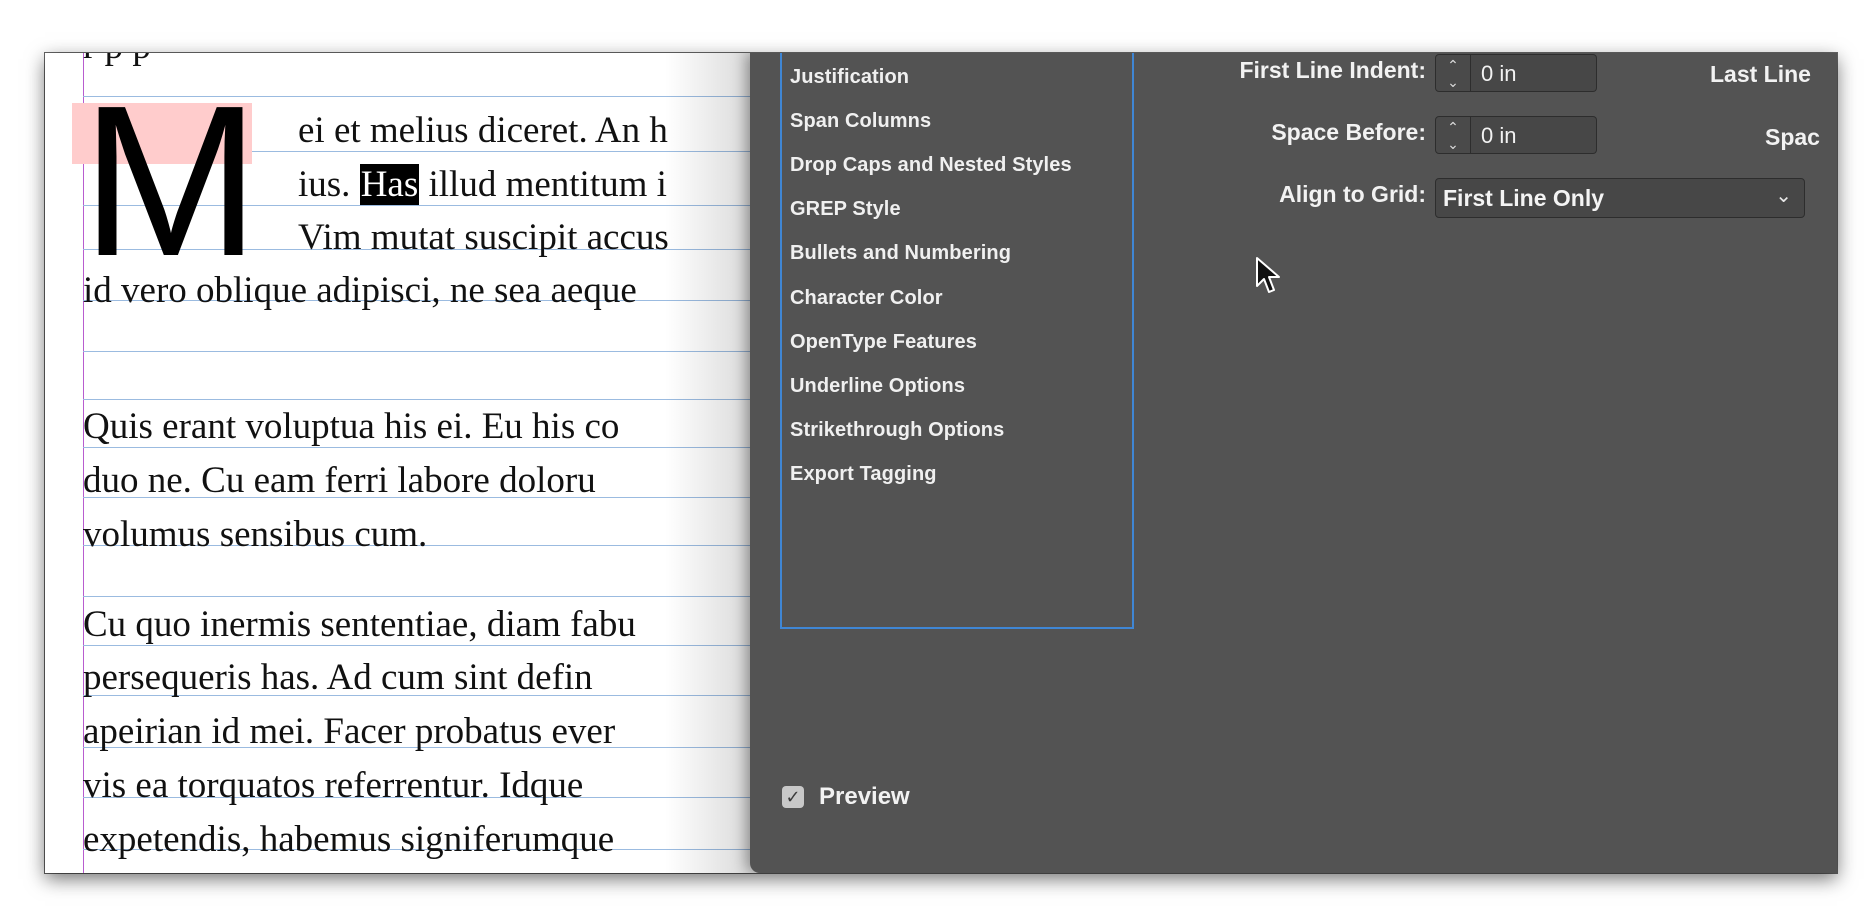  Describe the element at coordinates (349, 731) in the screenshot. I see `text-line: apeirian id mei. Facer probatus ever` at that location.